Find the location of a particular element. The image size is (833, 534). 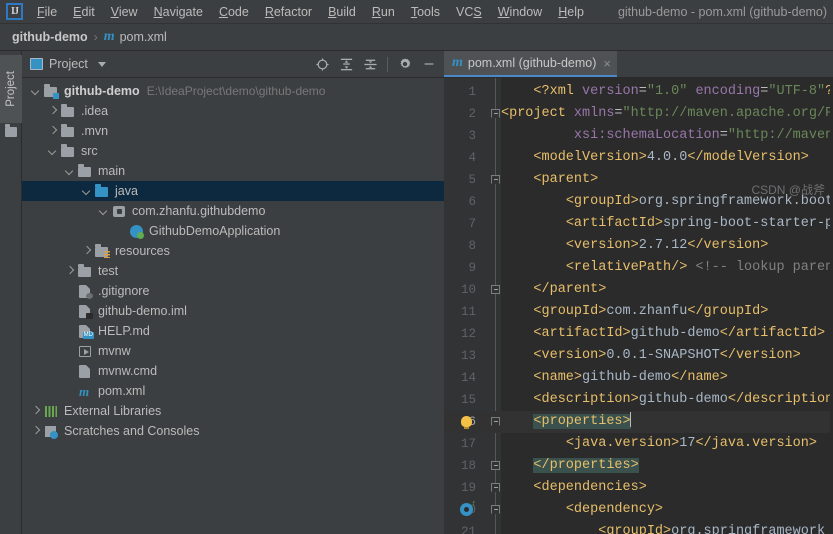

expand-all-icon-svg is located at coordinates (346, 64).